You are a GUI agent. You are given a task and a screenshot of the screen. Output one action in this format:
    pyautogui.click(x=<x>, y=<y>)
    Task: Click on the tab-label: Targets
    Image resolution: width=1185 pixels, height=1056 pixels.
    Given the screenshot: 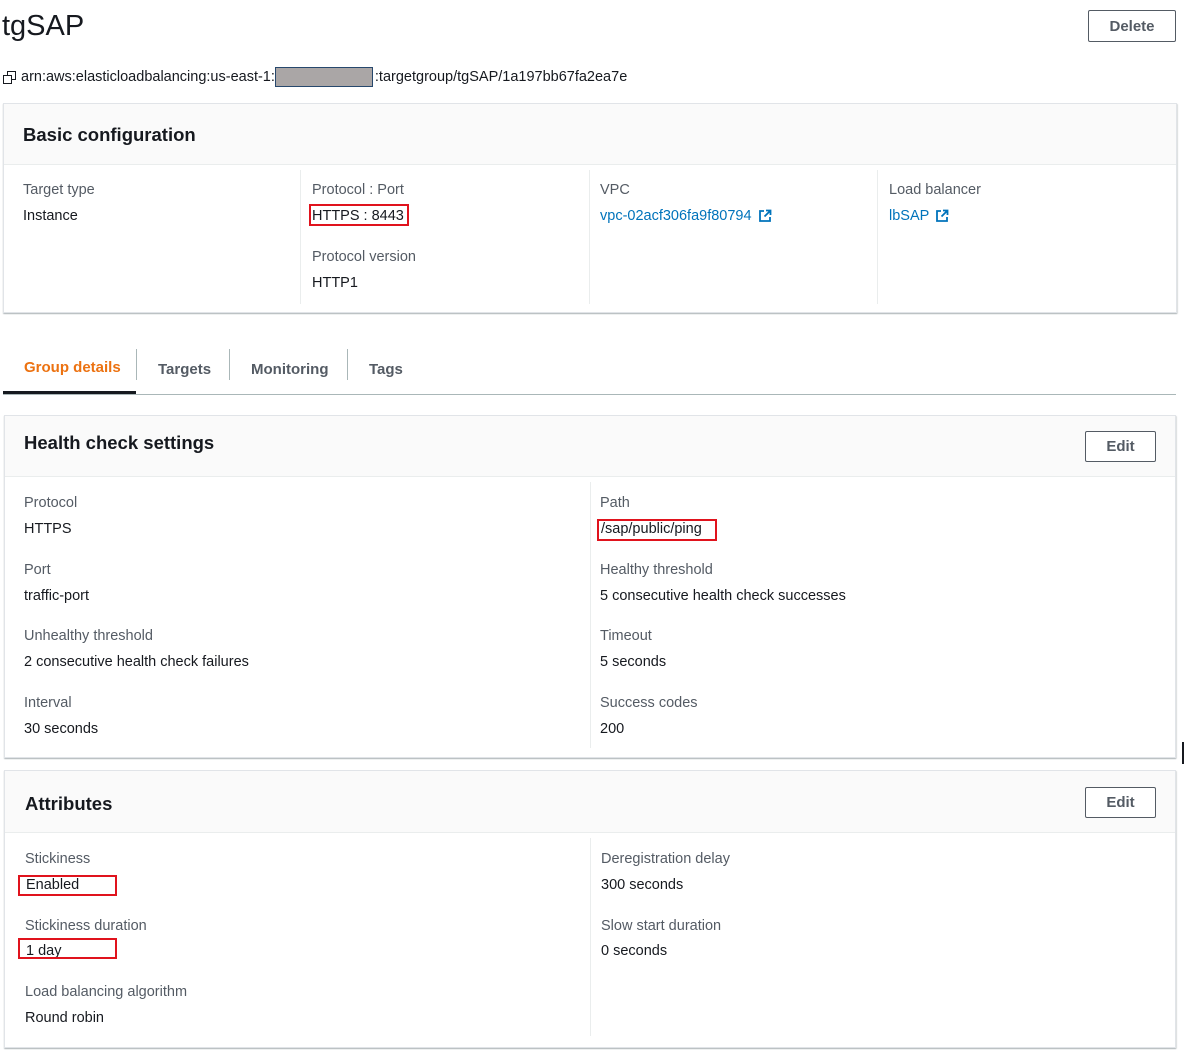 What is the action you would take?
    pyautogui.click(x=185, y=369)
    